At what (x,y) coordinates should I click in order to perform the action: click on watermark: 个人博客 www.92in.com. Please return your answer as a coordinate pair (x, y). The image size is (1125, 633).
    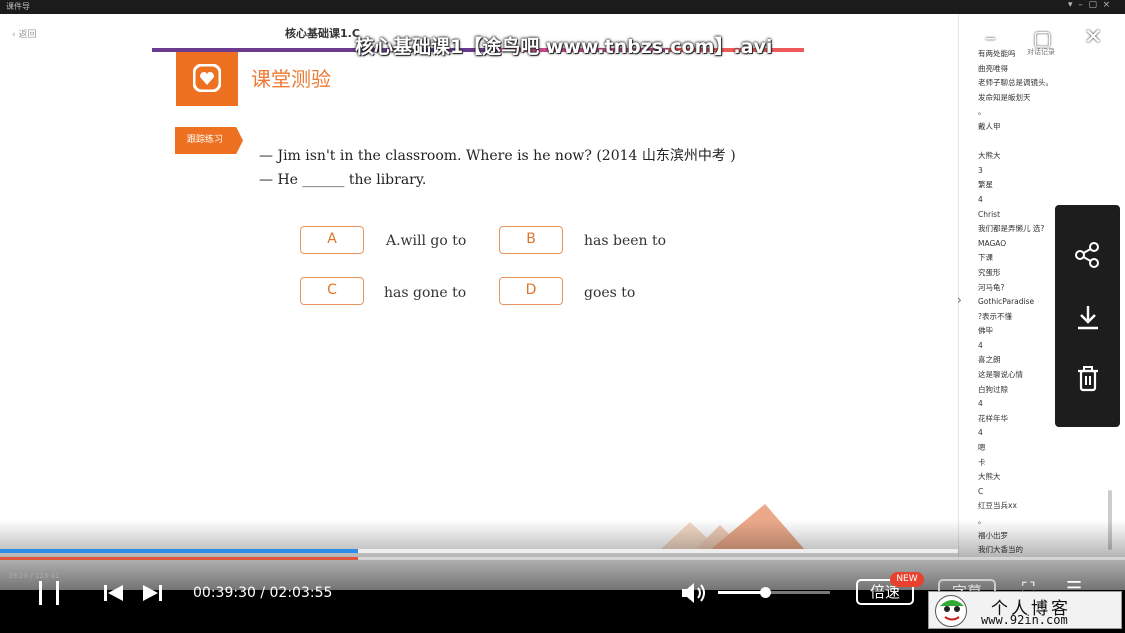
    Looking at the image, I should click on (1025, 610).